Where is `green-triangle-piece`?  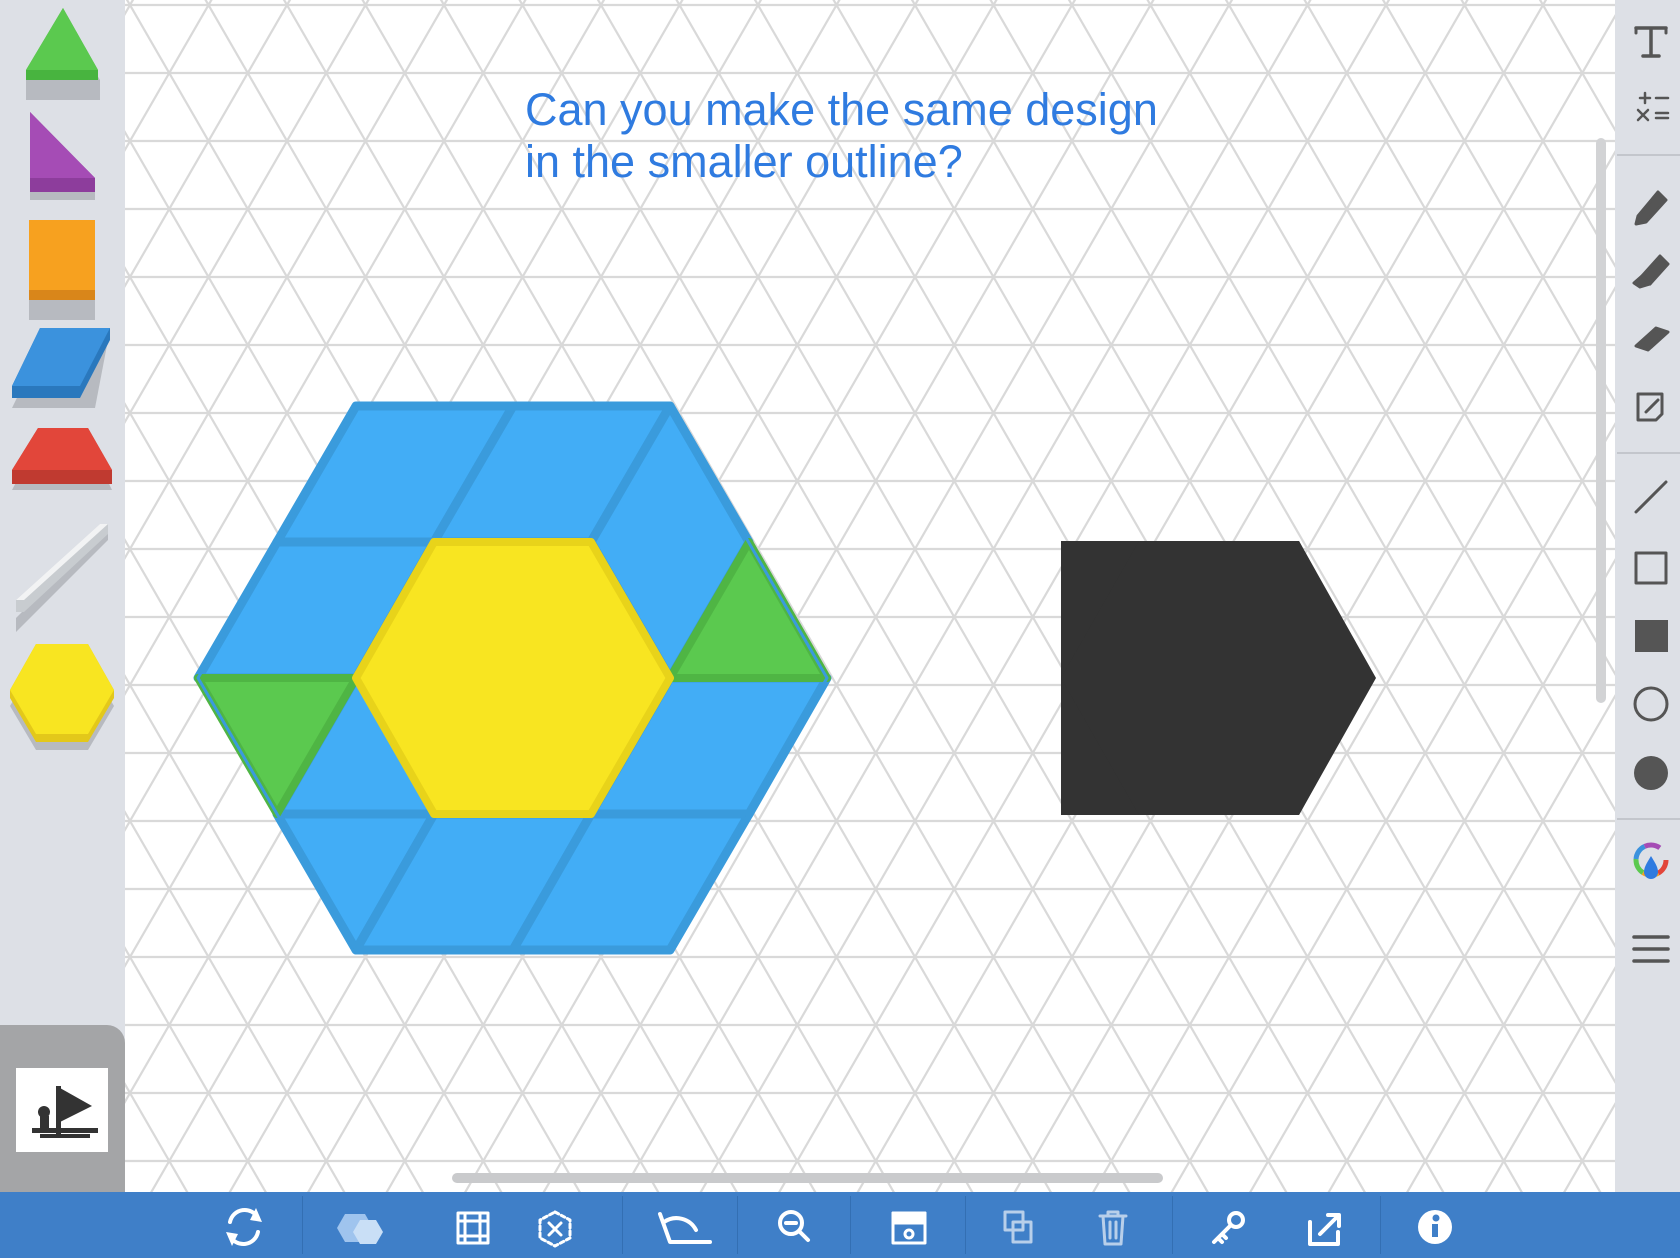
green-triangle-piece is located at coordinates (63, 54).